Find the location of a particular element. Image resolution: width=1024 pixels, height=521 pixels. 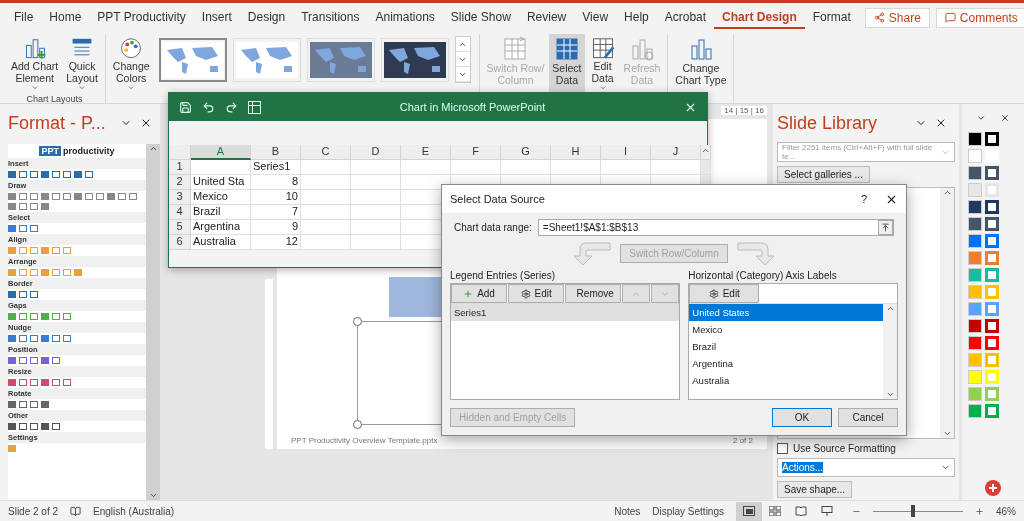

edit-button: Edit is located at coordinates (724, 293).